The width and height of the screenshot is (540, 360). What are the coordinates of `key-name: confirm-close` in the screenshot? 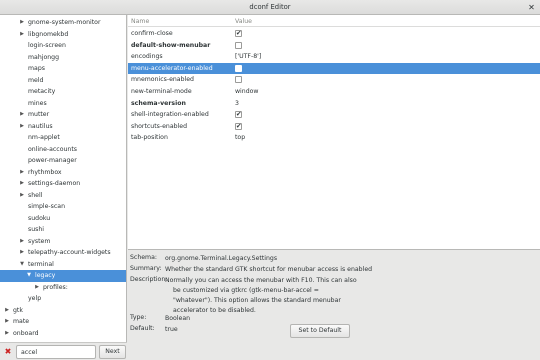 It's located at (152, 33).